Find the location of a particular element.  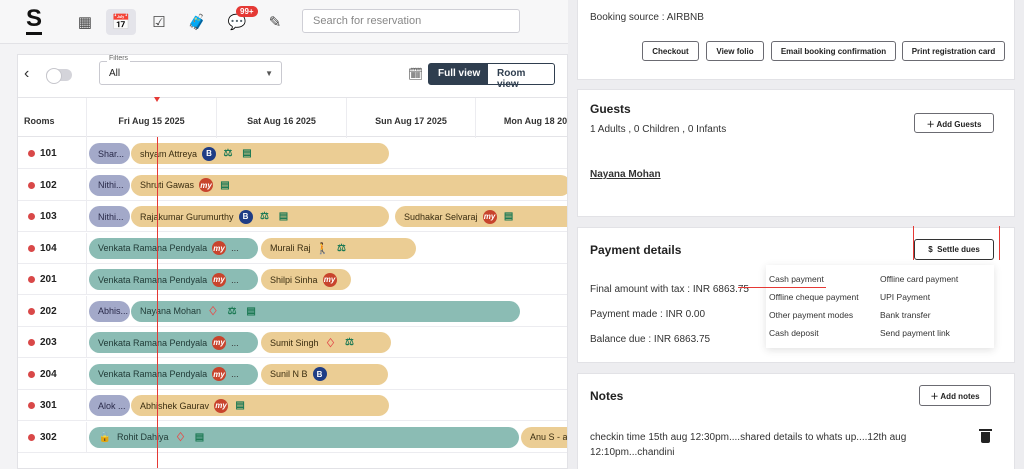

balance-due: Balance due : INR 6863.75 is located at coordinates (650, 339).